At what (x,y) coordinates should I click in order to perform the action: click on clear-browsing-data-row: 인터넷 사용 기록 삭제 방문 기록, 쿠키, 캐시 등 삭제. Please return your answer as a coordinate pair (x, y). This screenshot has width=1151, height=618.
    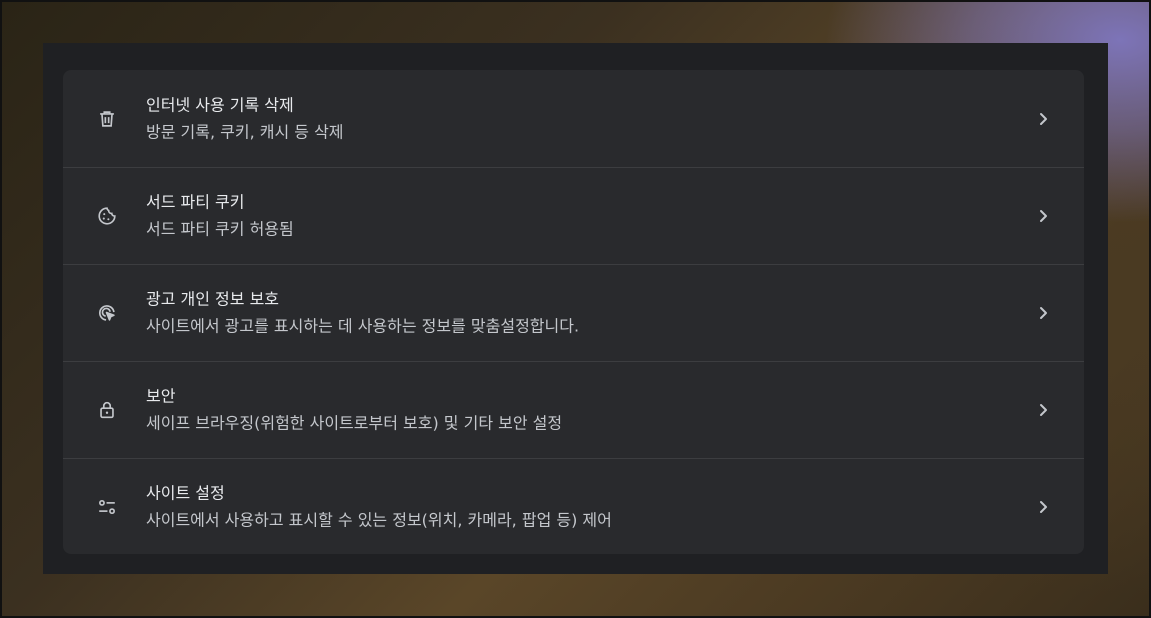
    Looking at the image, I should click on (573, 118).